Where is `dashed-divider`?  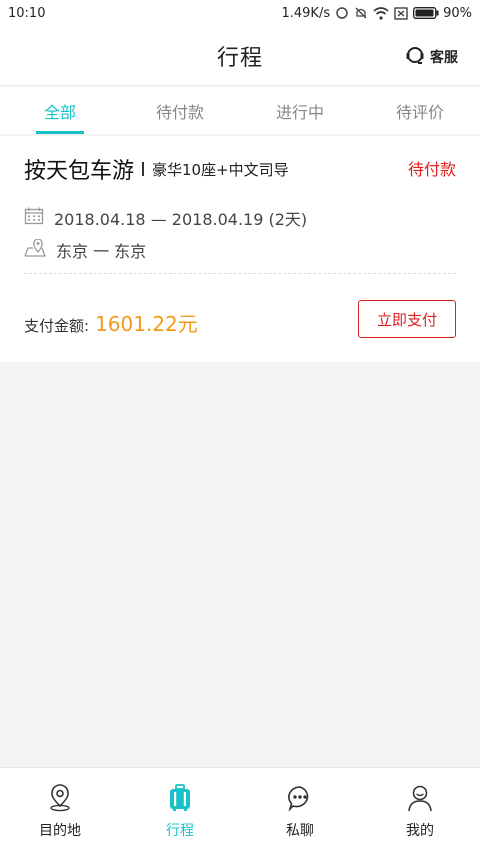
dashed-divider is located at coordinates (240, 273).